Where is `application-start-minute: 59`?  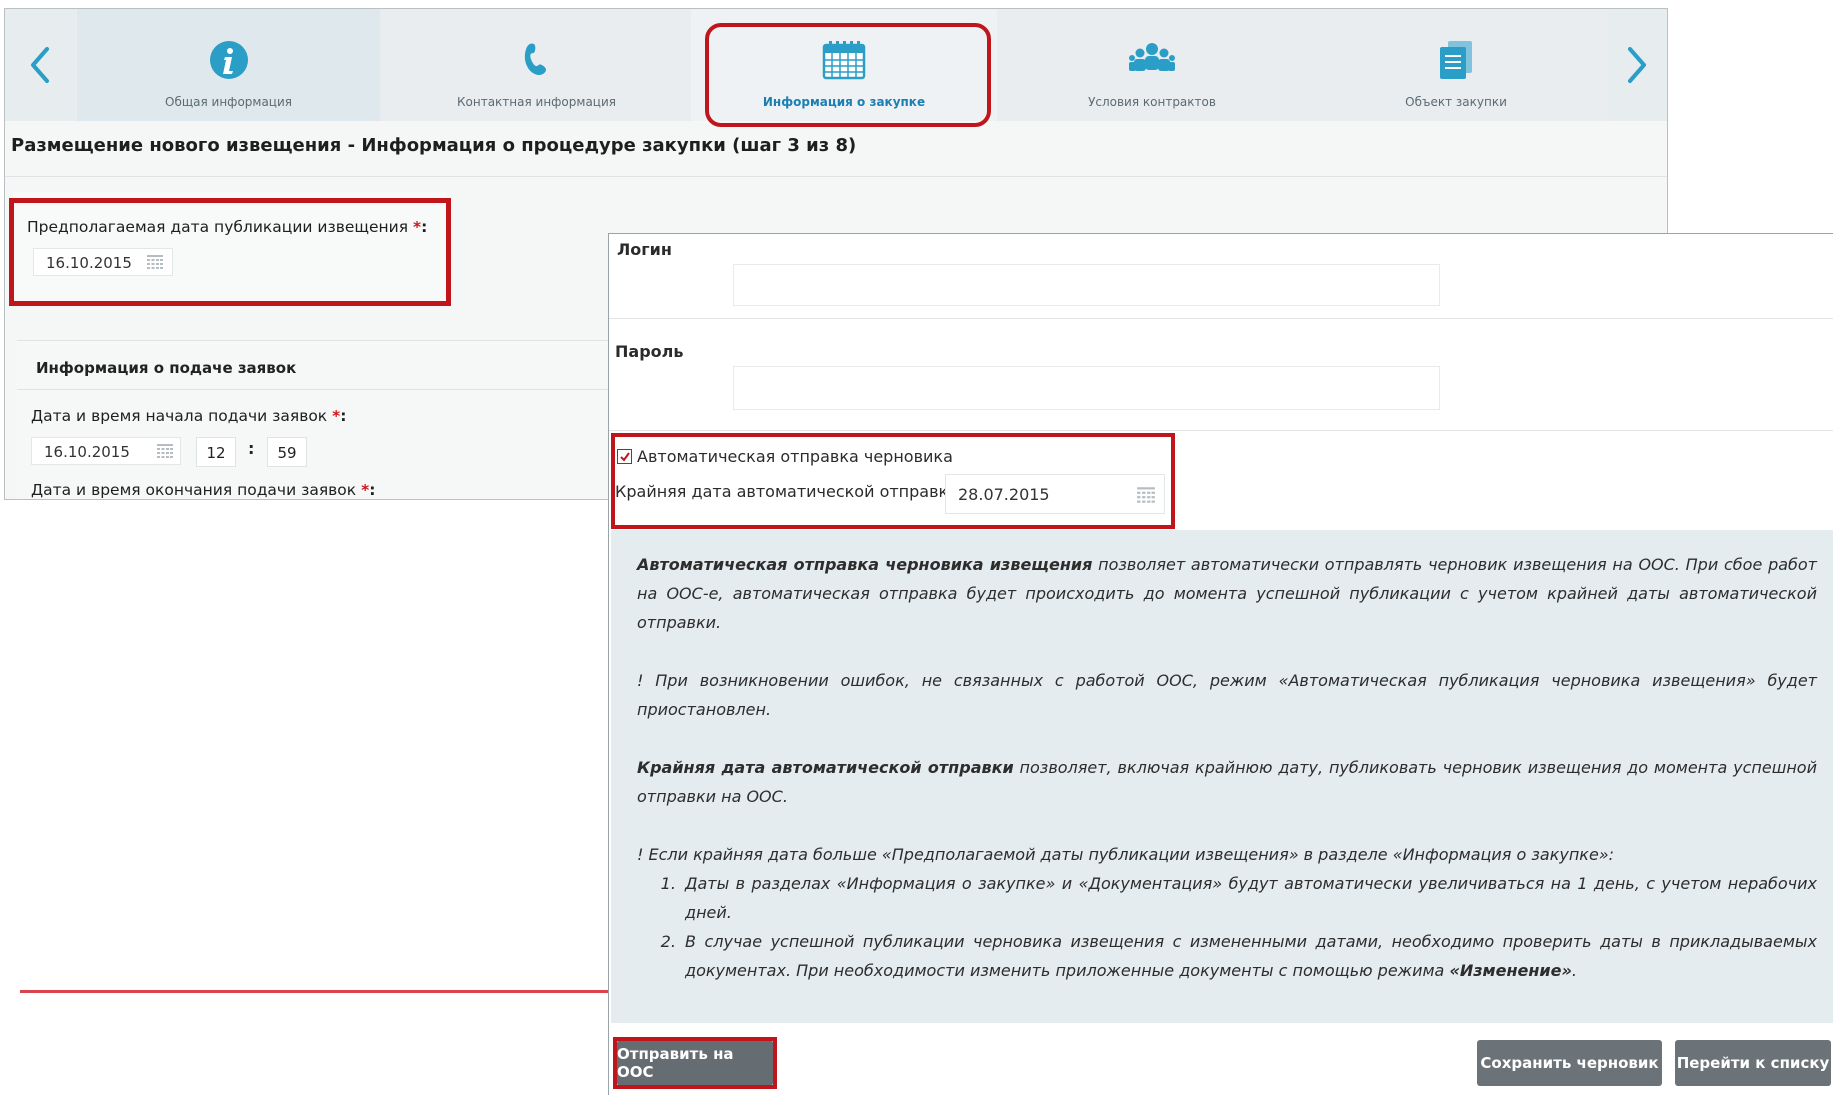 application-start-minute: 59 is located at coordinates (287, 452).